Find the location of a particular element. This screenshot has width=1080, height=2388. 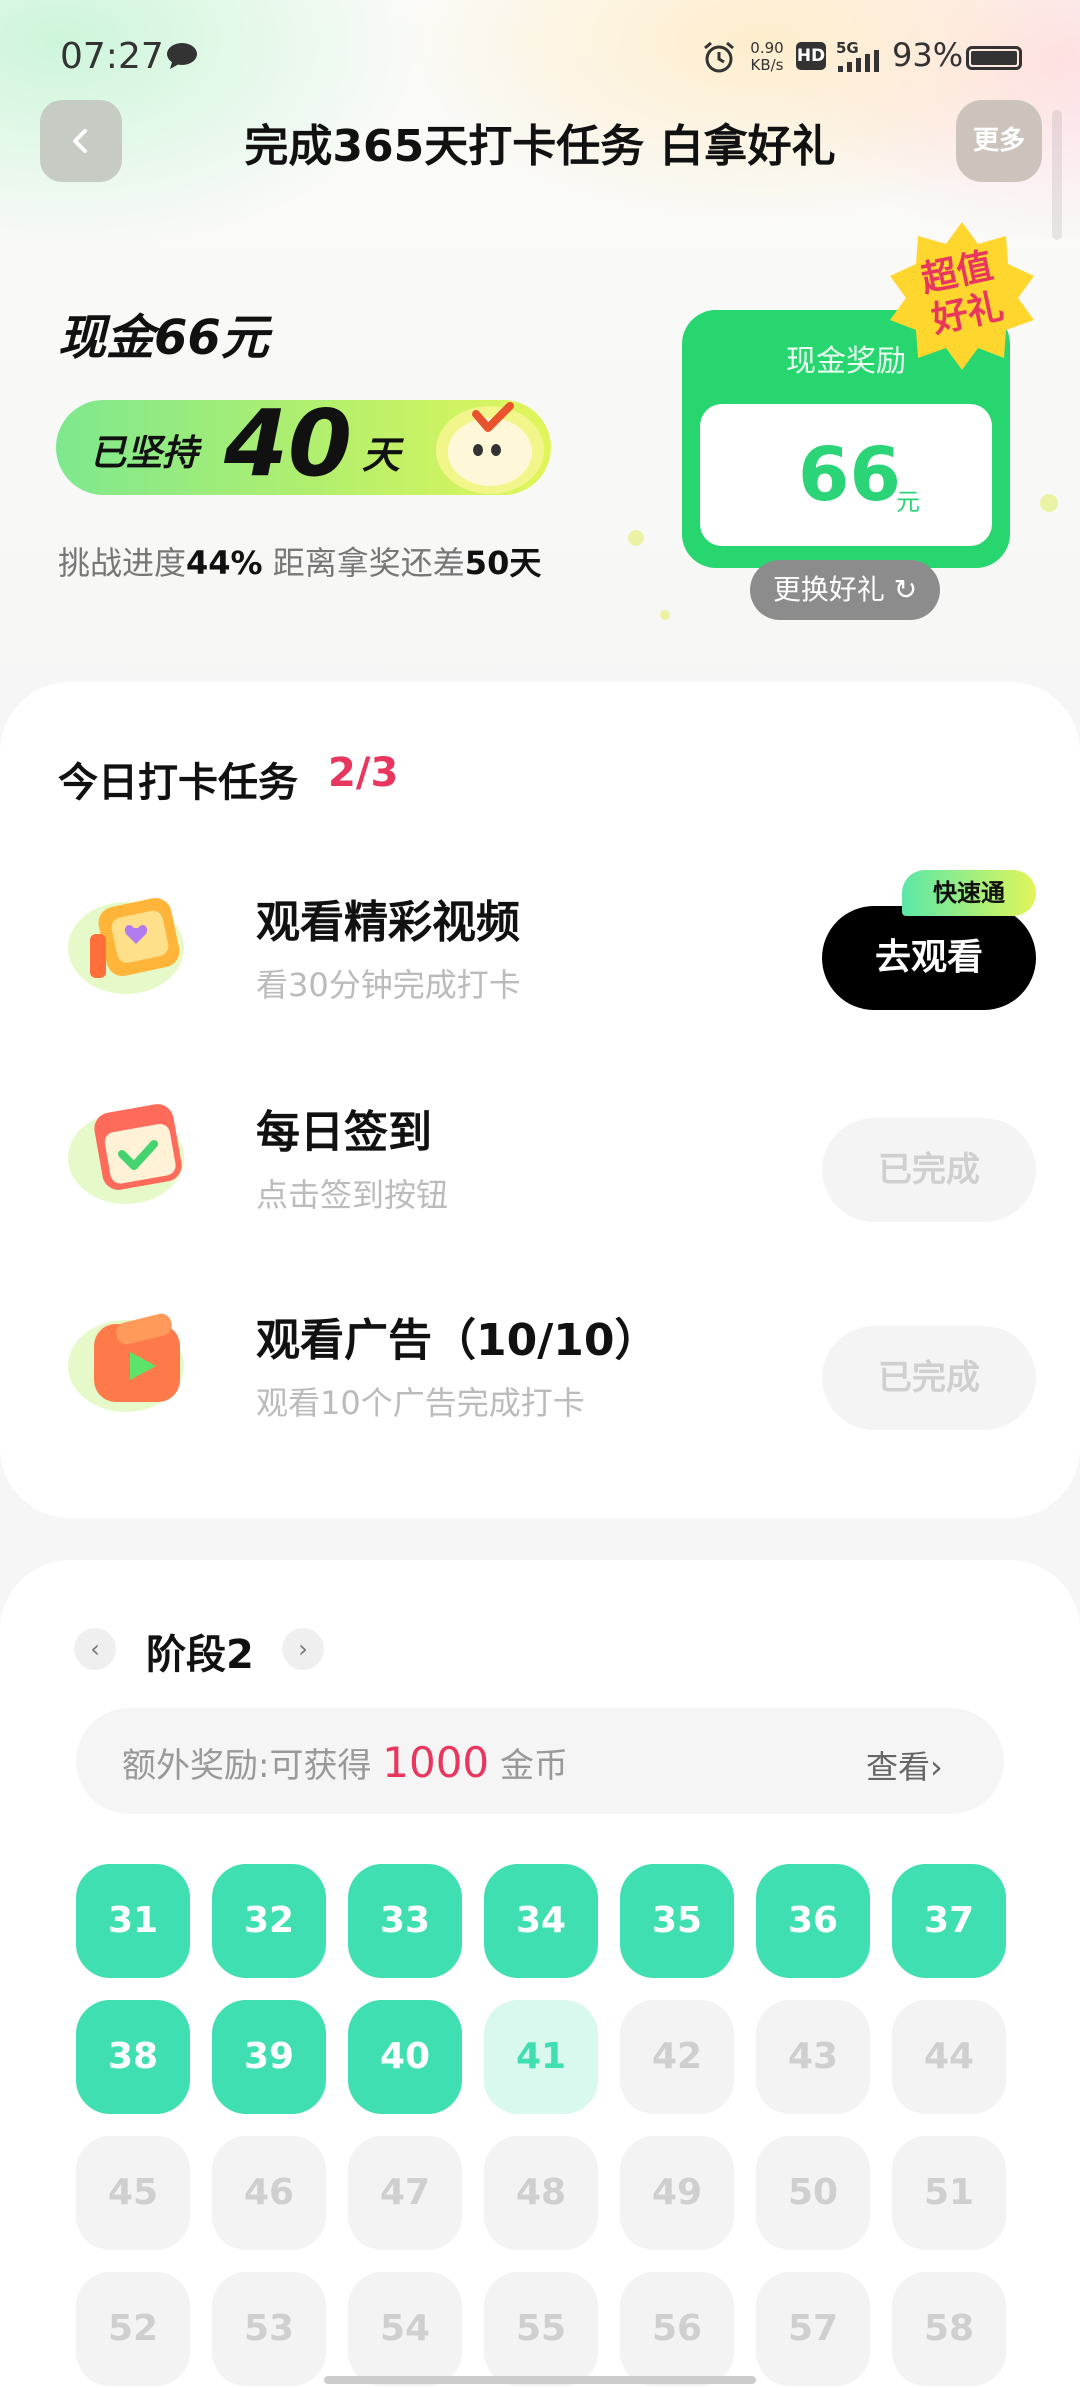

progress-prefix: 挑战进度 is located at coordinates (122, 563).